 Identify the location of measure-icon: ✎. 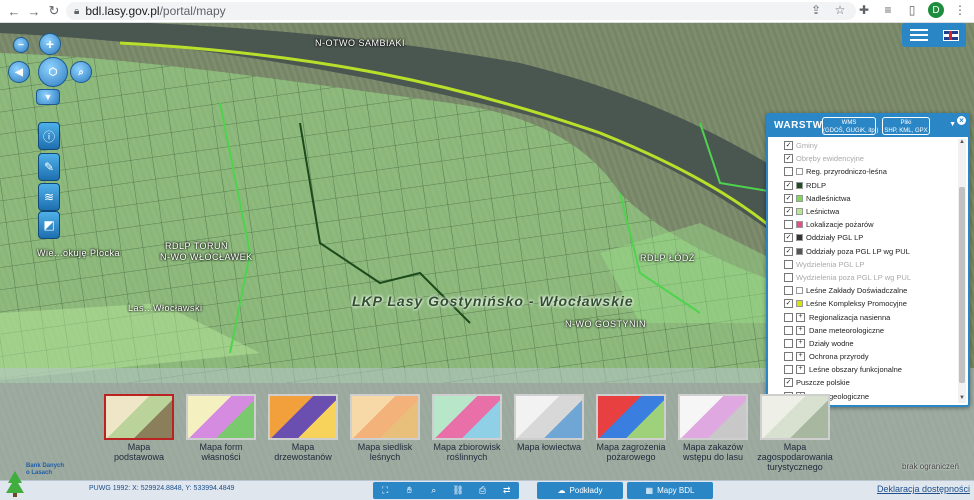
(49, 167).